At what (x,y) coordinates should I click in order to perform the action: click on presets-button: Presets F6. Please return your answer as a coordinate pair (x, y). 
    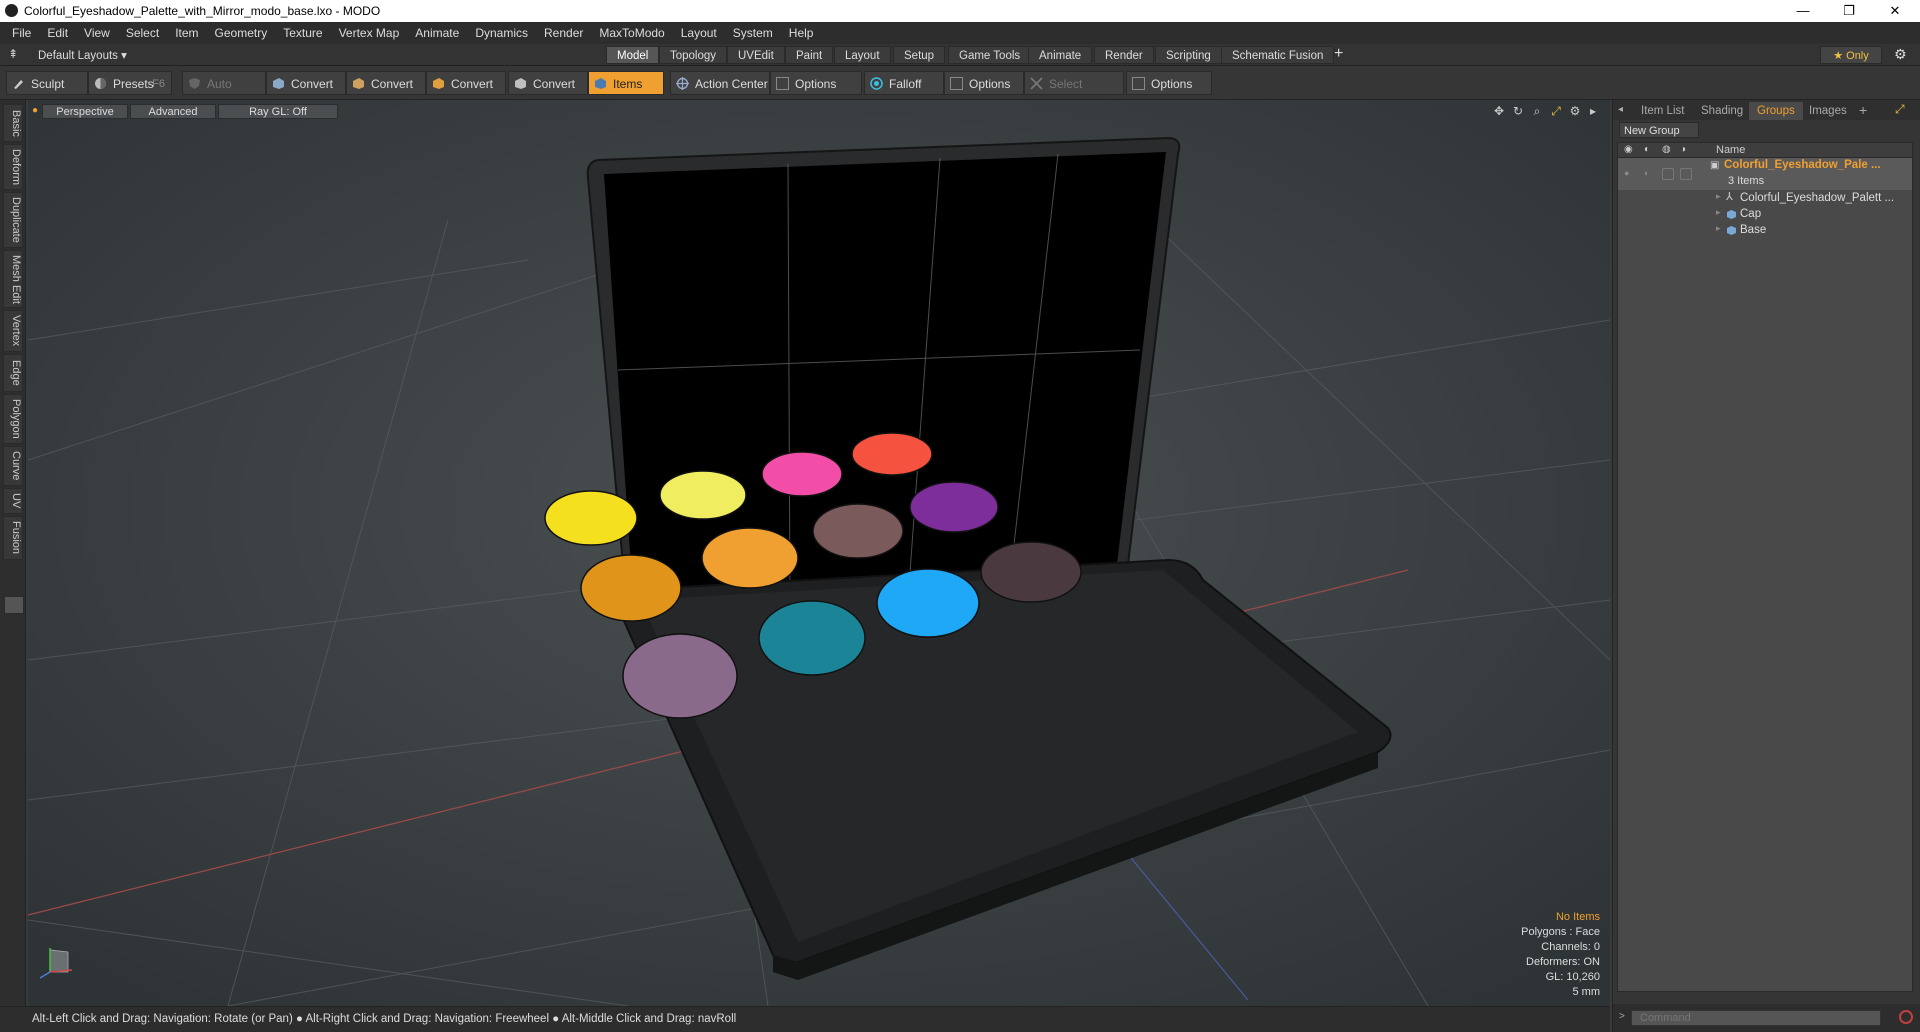
    Looking at the image, I should click on (130, 83).